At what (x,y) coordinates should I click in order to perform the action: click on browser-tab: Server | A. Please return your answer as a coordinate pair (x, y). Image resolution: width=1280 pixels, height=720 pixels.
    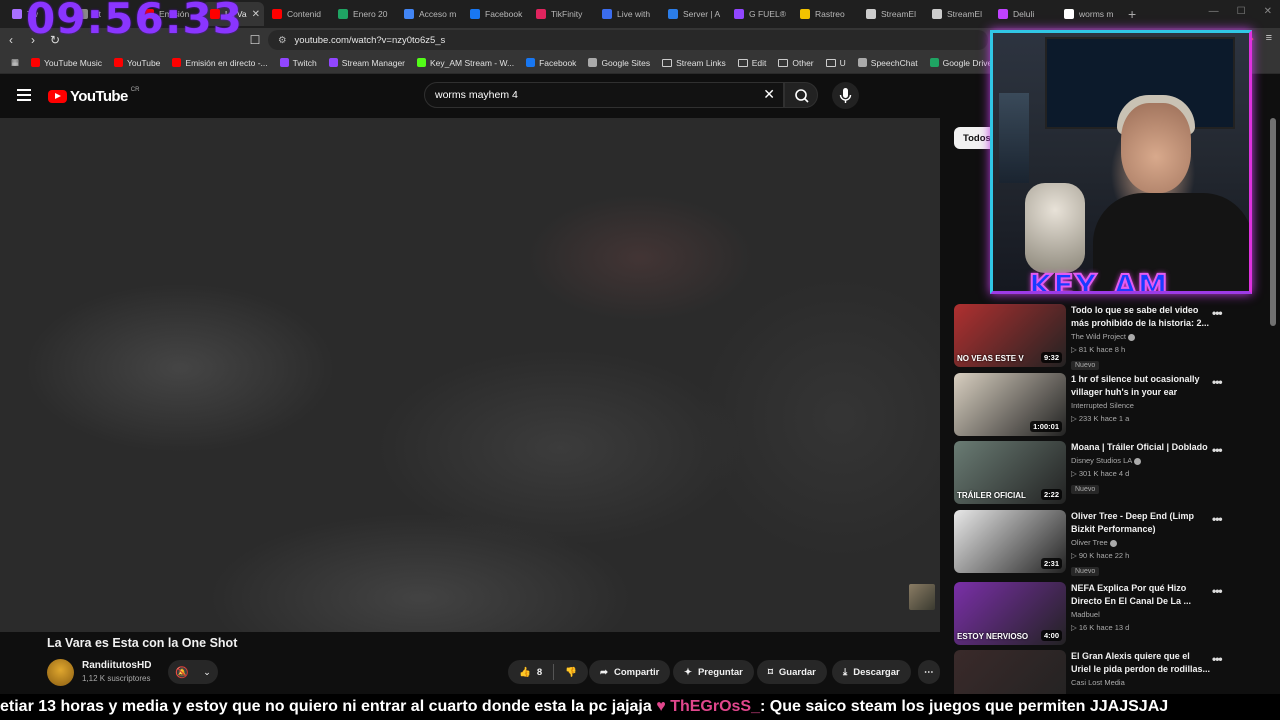
    Looking at the image, I should click on (693, 14).